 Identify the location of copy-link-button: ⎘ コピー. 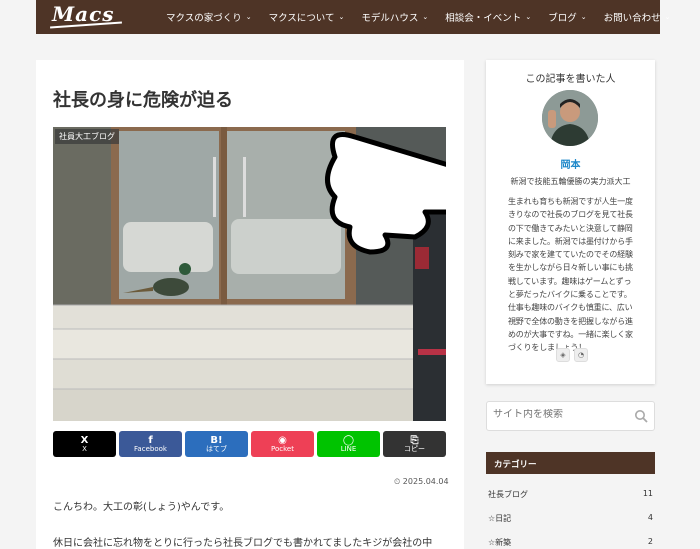
(414, 444).